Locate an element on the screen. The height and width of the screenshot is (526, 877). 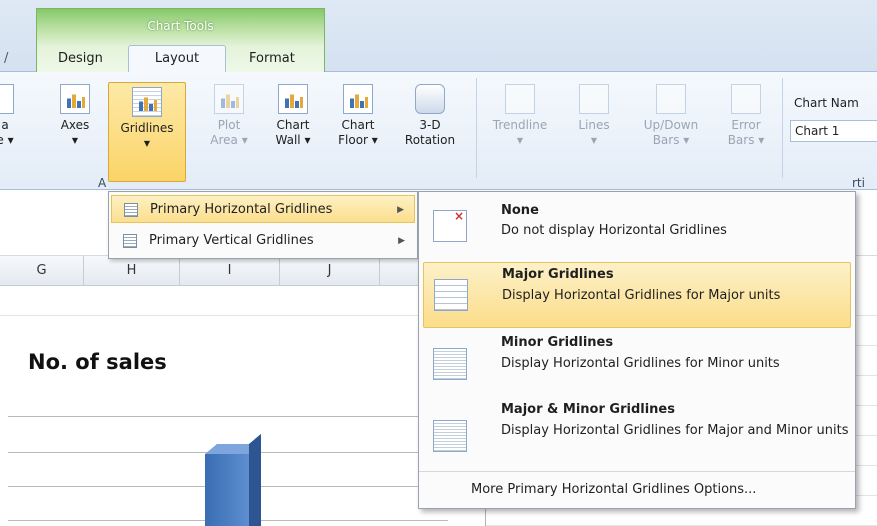
menu-item-primary-vertical-gridlines: Primary Vertical Gridlines ▶ is located at coordinates (263, 241).